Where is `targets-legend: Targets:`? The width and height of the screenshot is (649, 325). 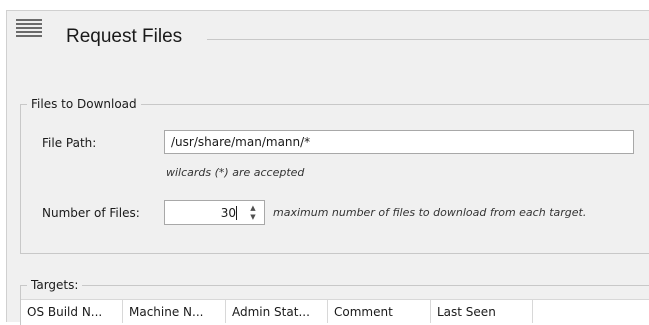
targets-legend: Targets: is located at coordinates (55, 285).